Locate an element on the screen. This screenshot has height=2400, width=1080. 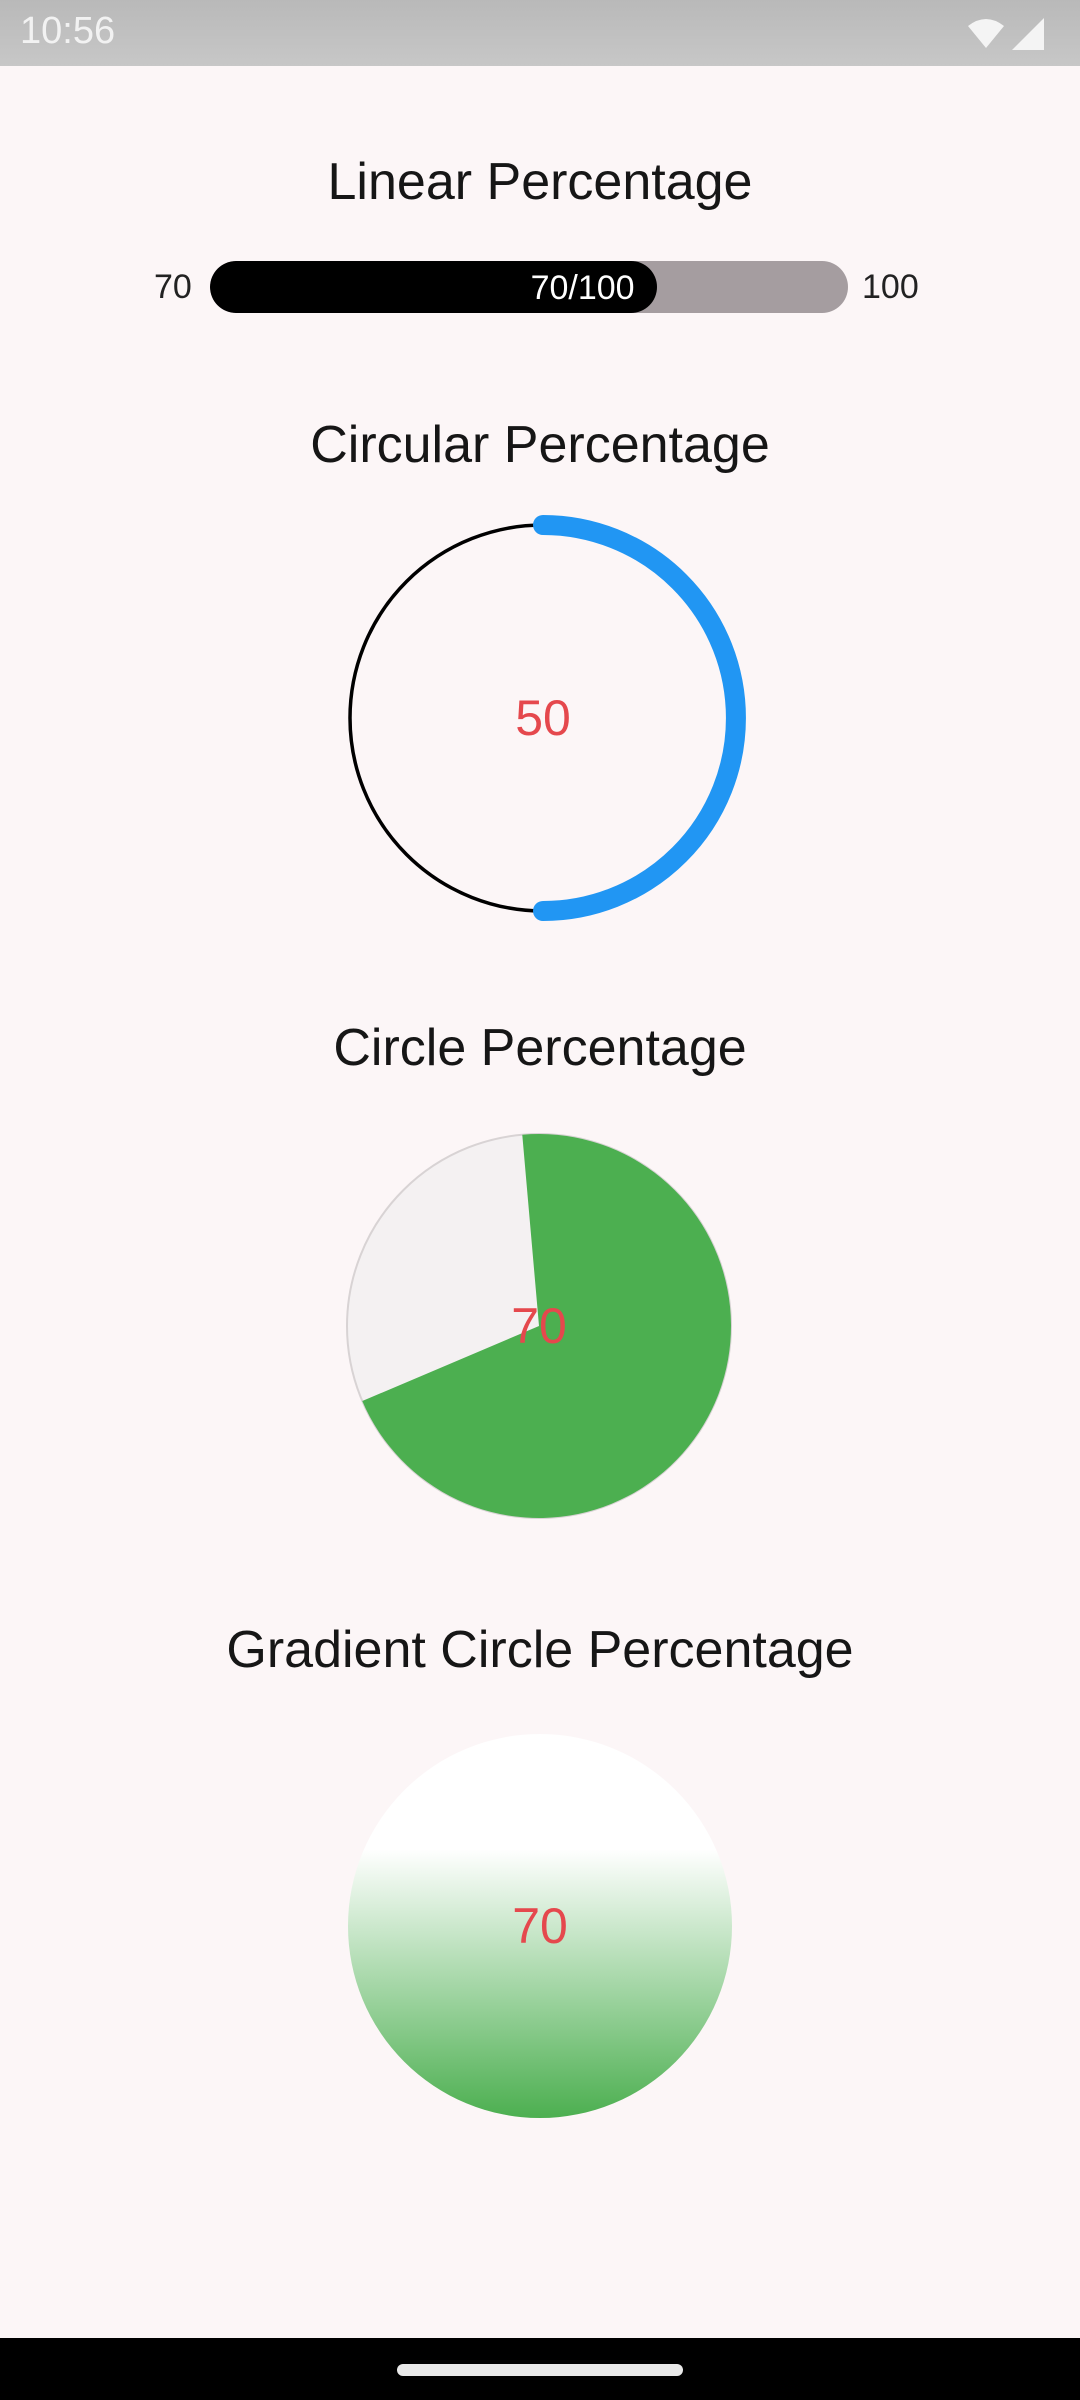
status-icons is located at coordinates (1008, 34).